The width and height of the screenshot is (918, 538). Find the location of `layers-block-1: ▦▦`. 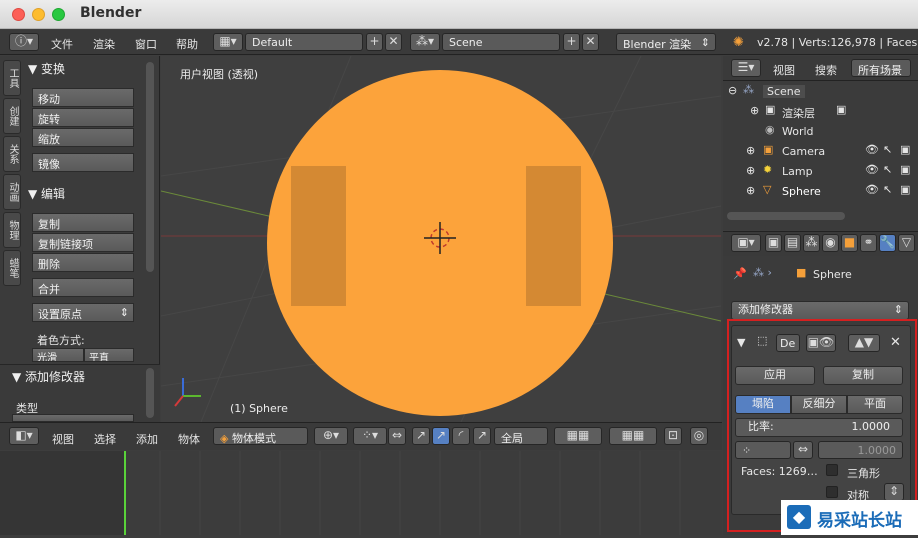

layers-block-1: ▦▦ is located at coordinates (578, 436).